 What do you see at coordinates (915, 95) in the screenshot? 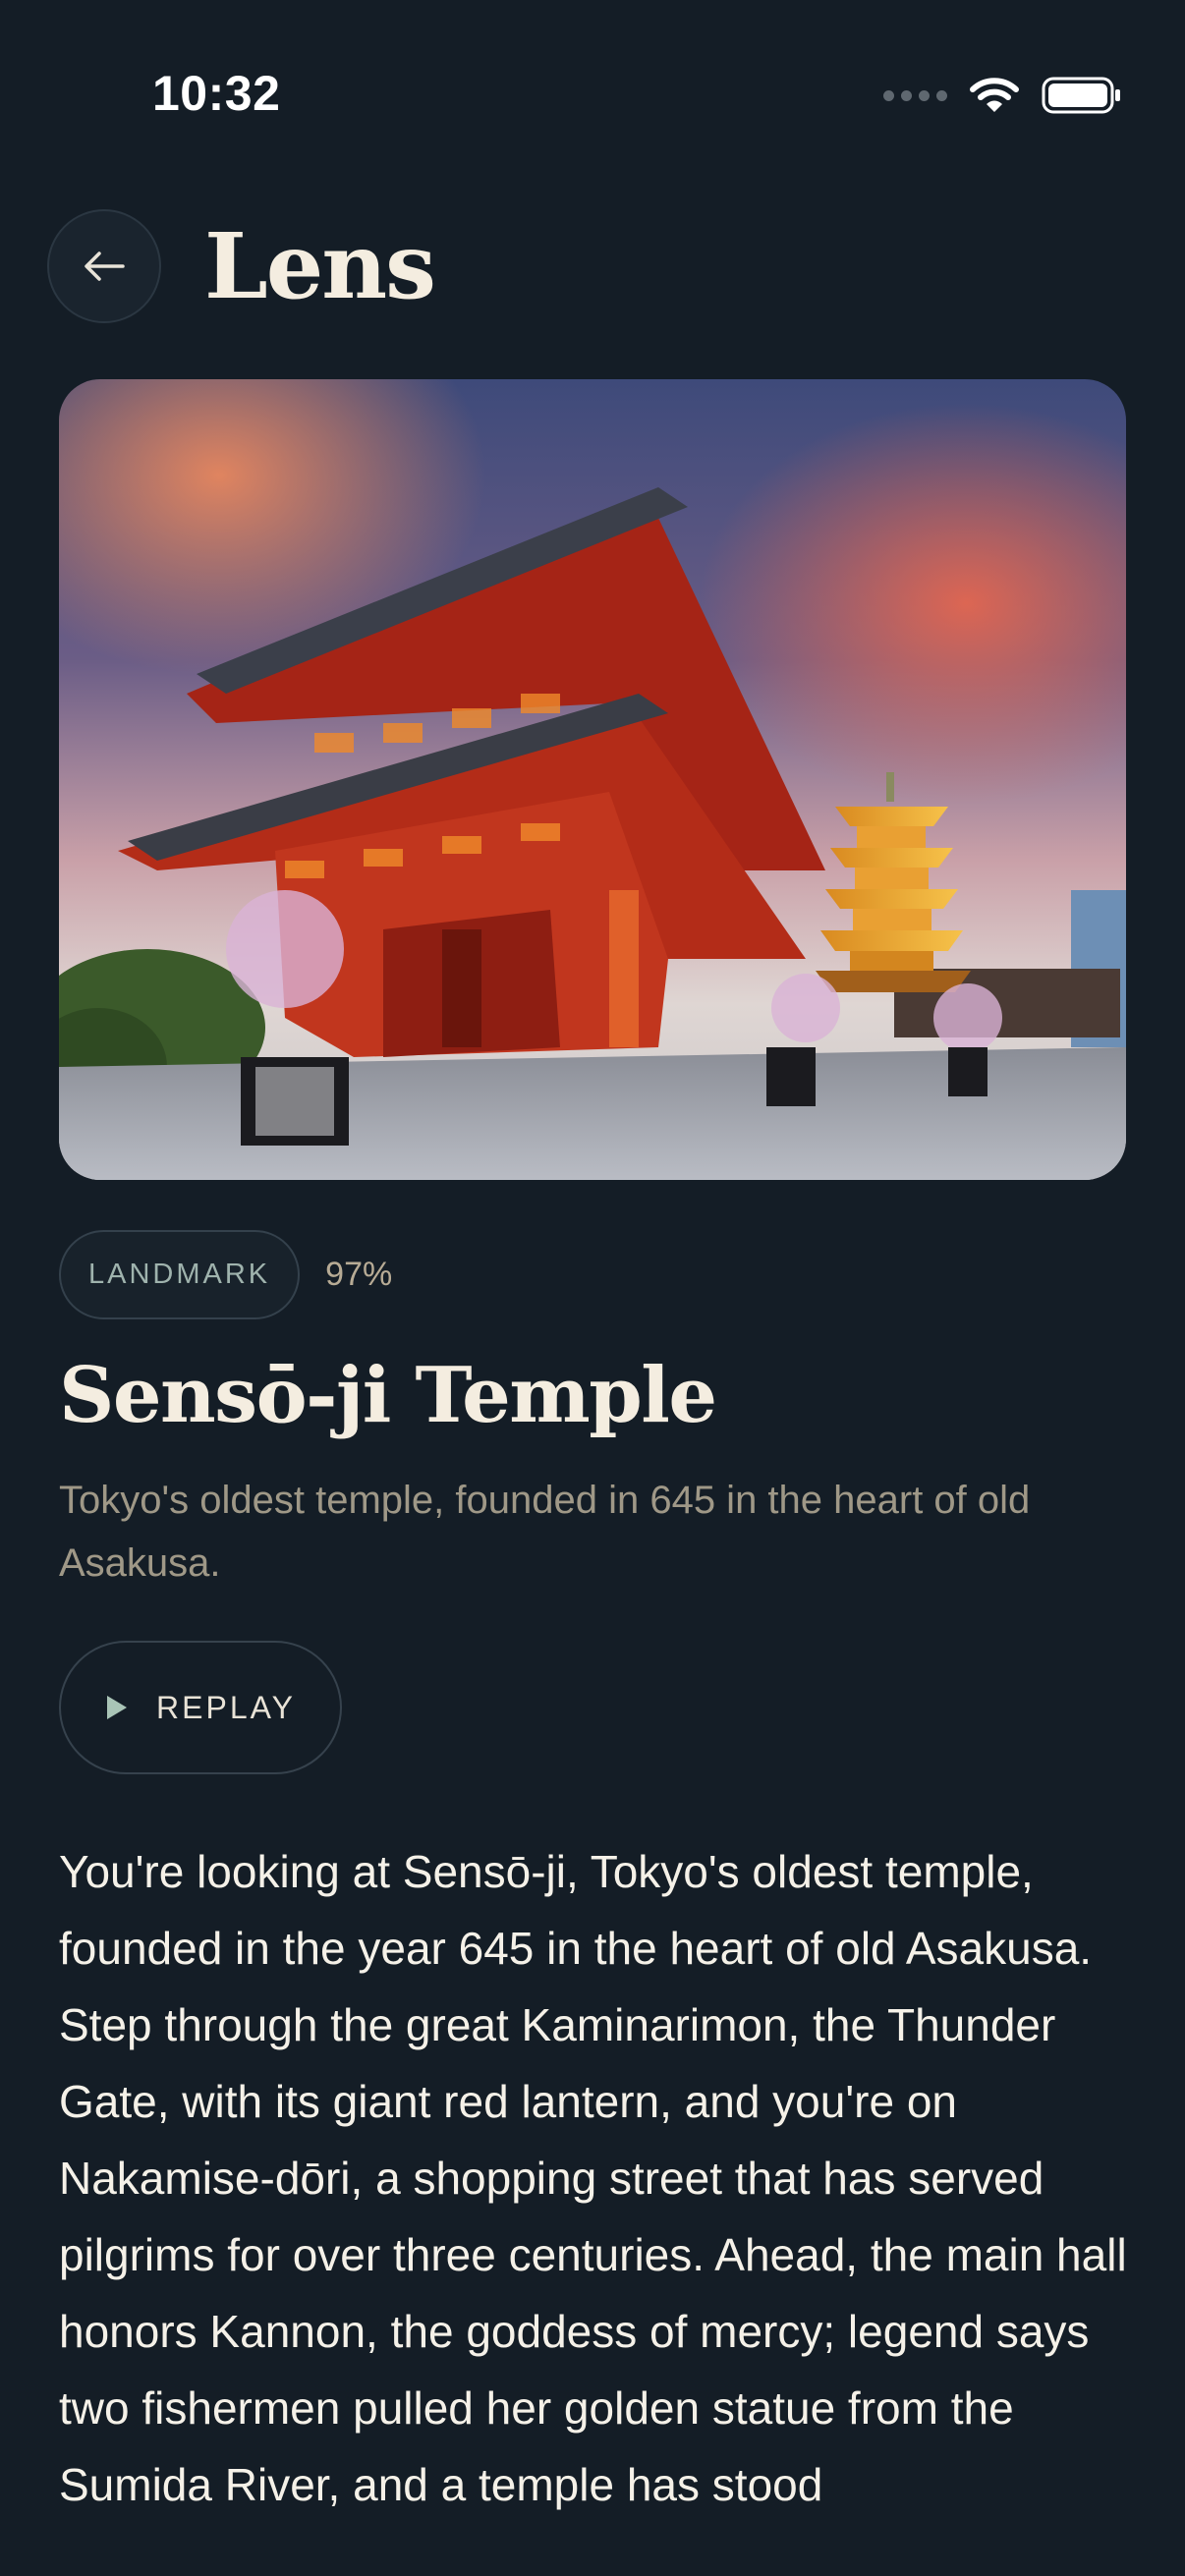
I see `signal-icon` at bounding box center [915, 95].